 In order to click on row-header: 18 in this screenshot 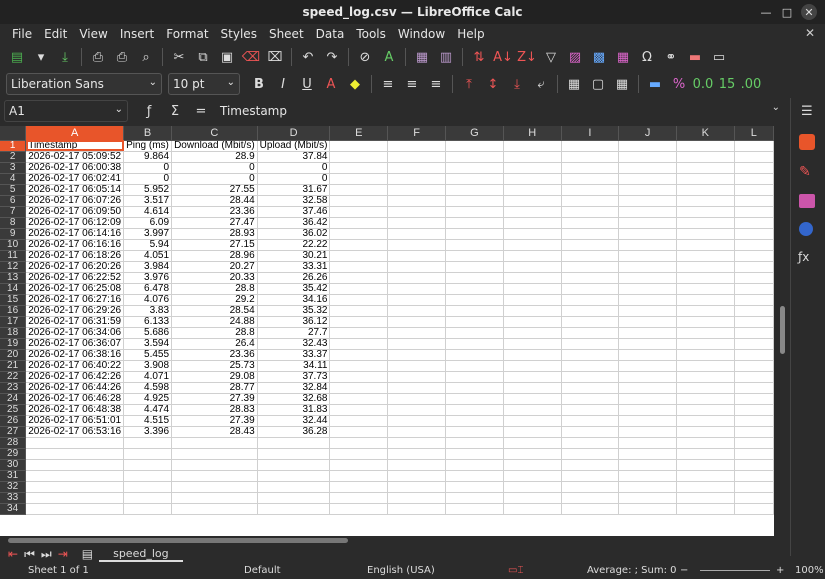, I will do `click(13, 333)`.